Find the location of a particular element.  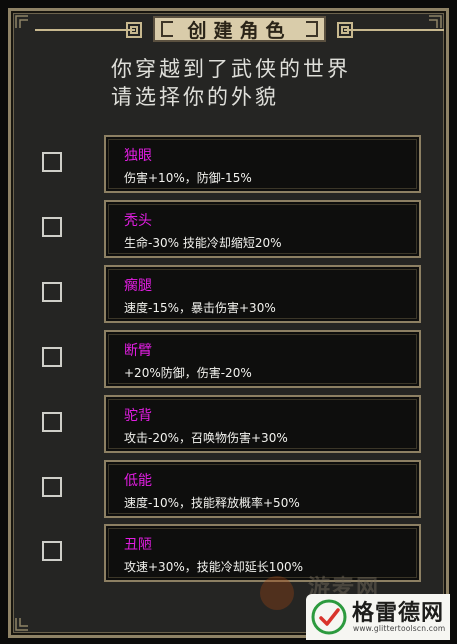

trait-name: 驼背 is located at coordinates (138, 416).